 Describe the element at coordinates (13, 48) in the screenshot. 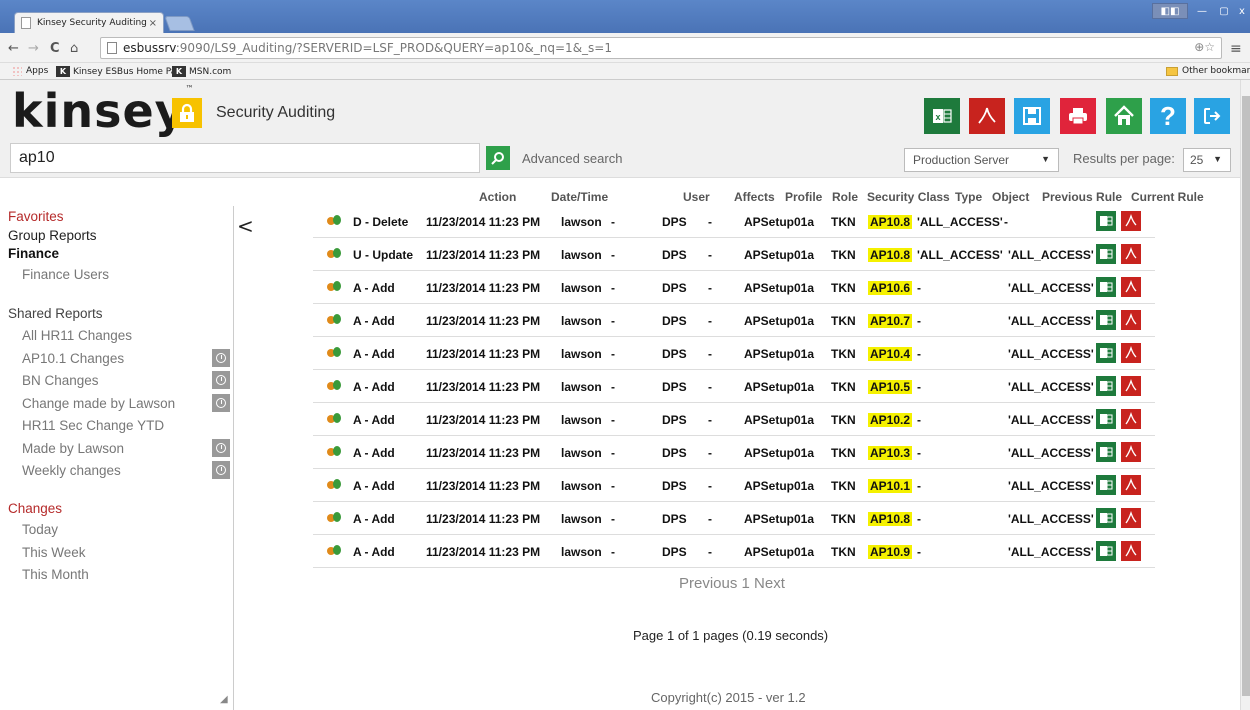

I see `back-icon: ←` at that location.